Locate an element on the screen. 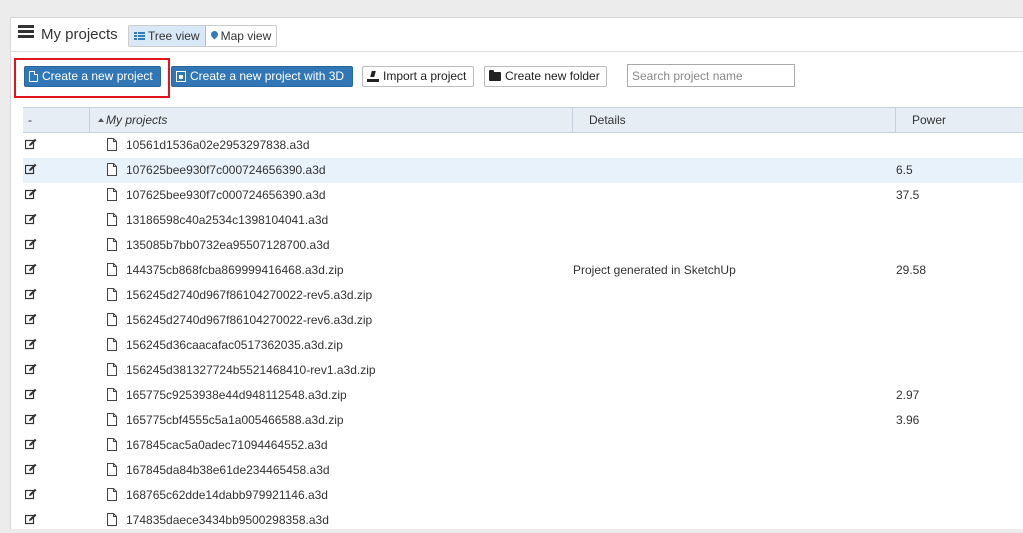 The image size is (1023, 533). project-name: 135085b7bb0732ea95507128700.a3d is located at coordinates (228, 245).